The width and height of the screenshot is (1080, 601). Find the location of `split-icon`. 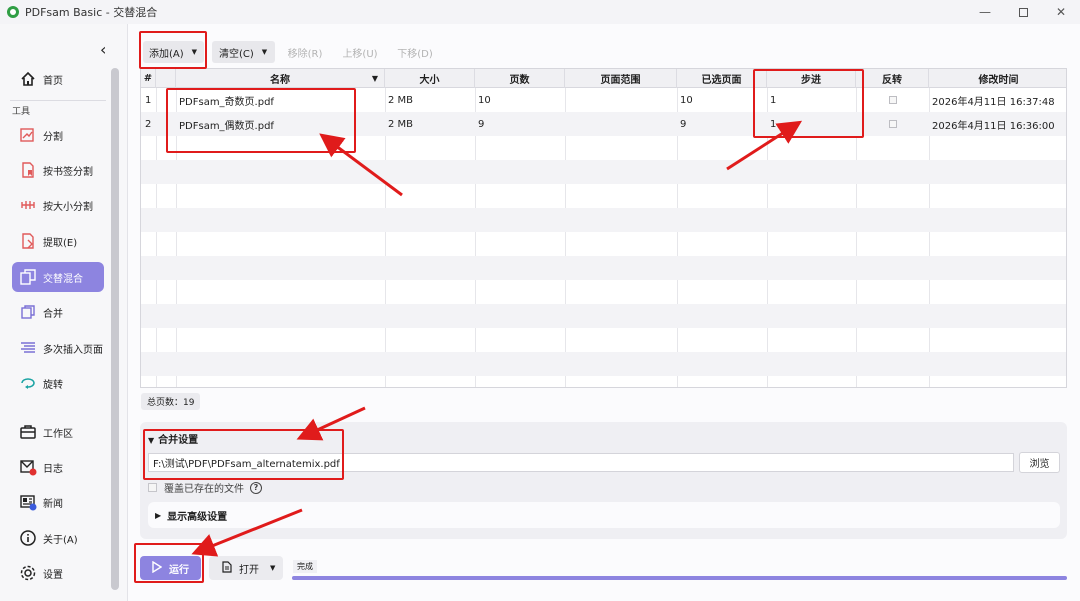

split-icon is located at coordinates (28, 135).